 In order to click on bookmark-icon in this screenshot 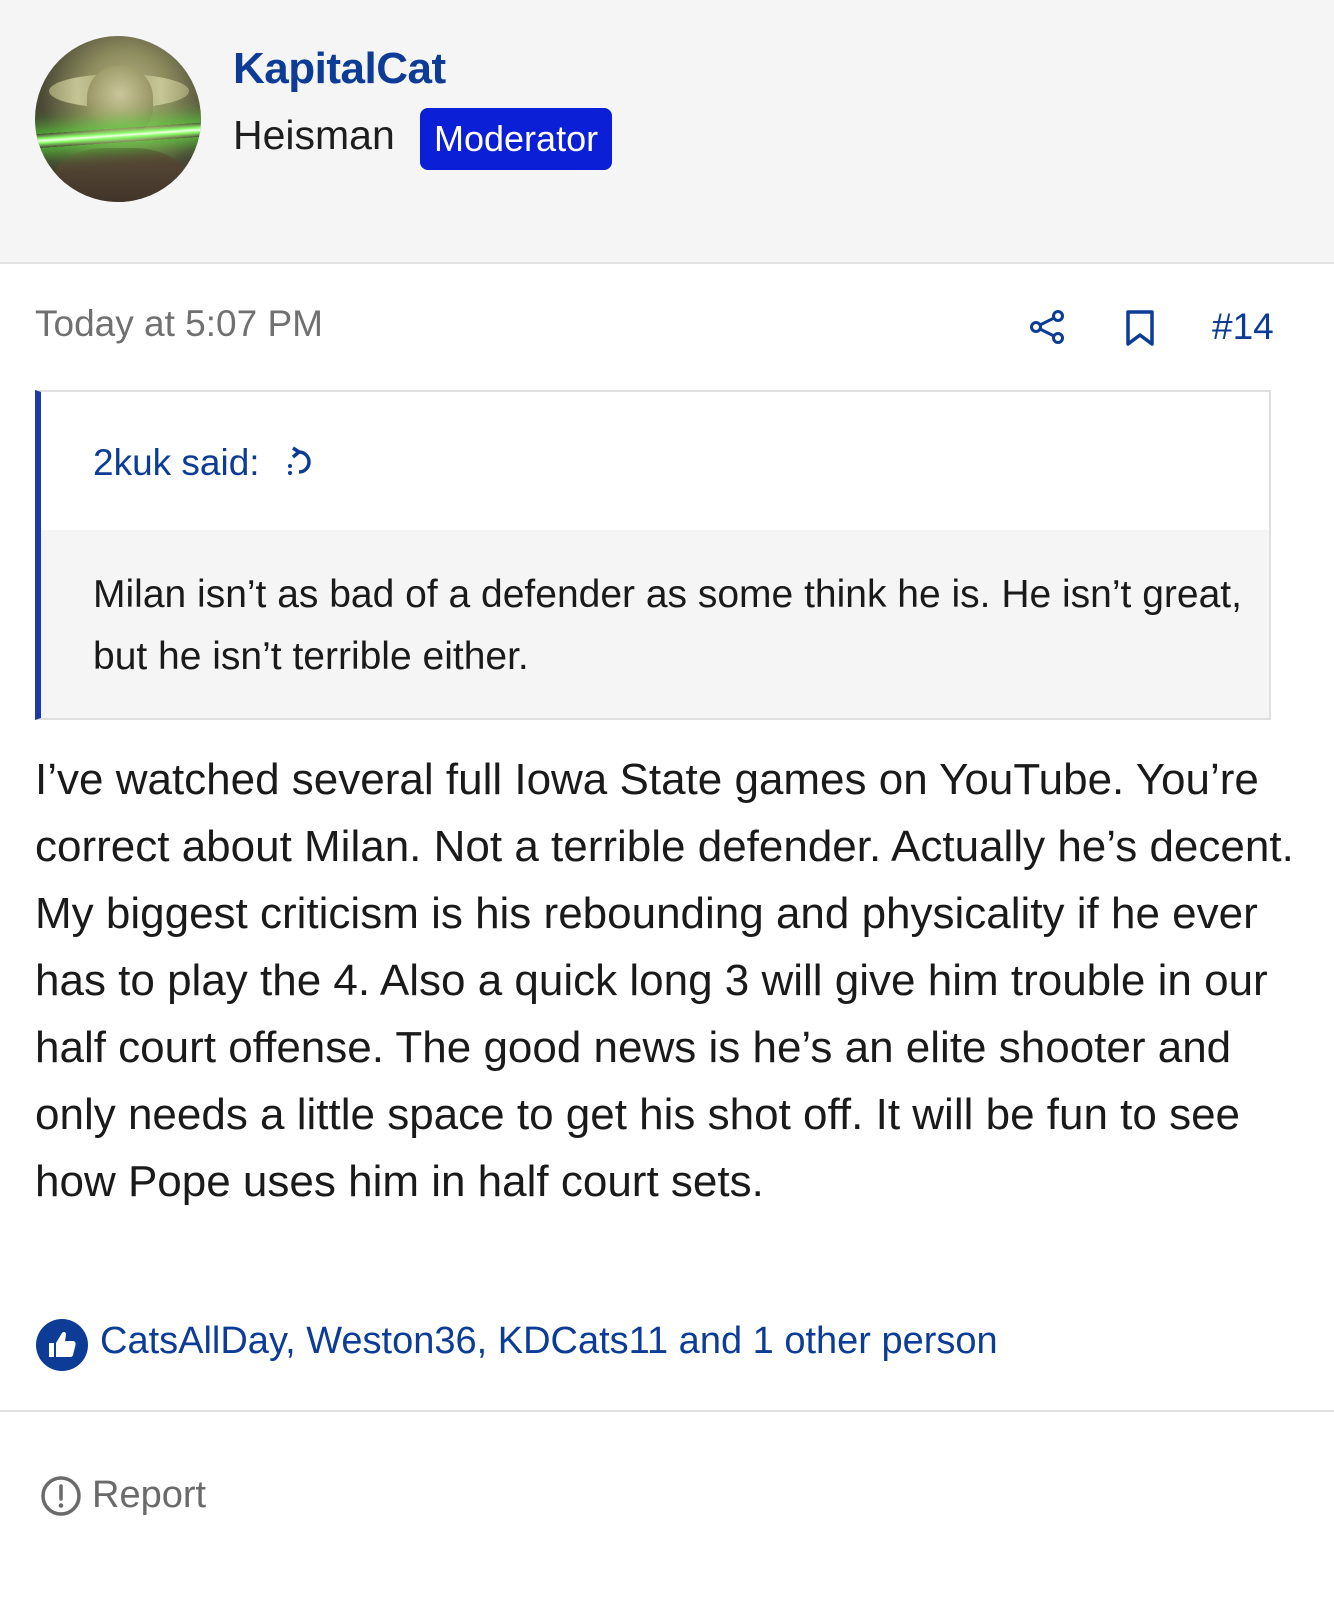, I will do `click(1140, 328)`.